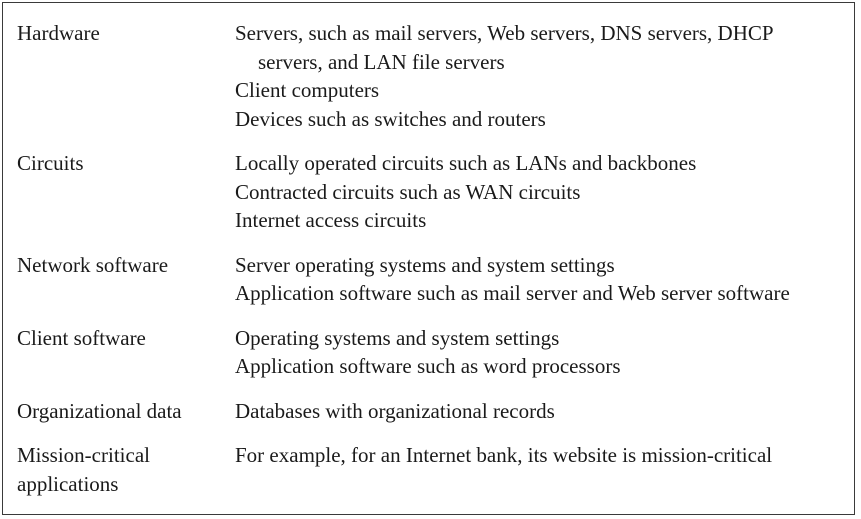  What do you see at coordinates (50, 163) in the screenshot?
I see `row-category: Circuits` at bounding box center [50, 163].